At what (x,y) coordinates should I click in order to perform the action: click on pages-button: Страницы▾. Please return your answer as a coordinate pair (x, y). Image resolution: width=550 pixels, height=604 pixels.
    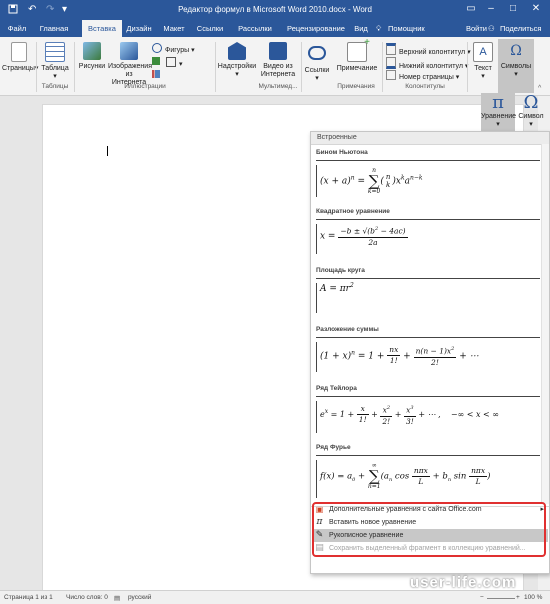
    Looking at the image, I should click on (20, 57).